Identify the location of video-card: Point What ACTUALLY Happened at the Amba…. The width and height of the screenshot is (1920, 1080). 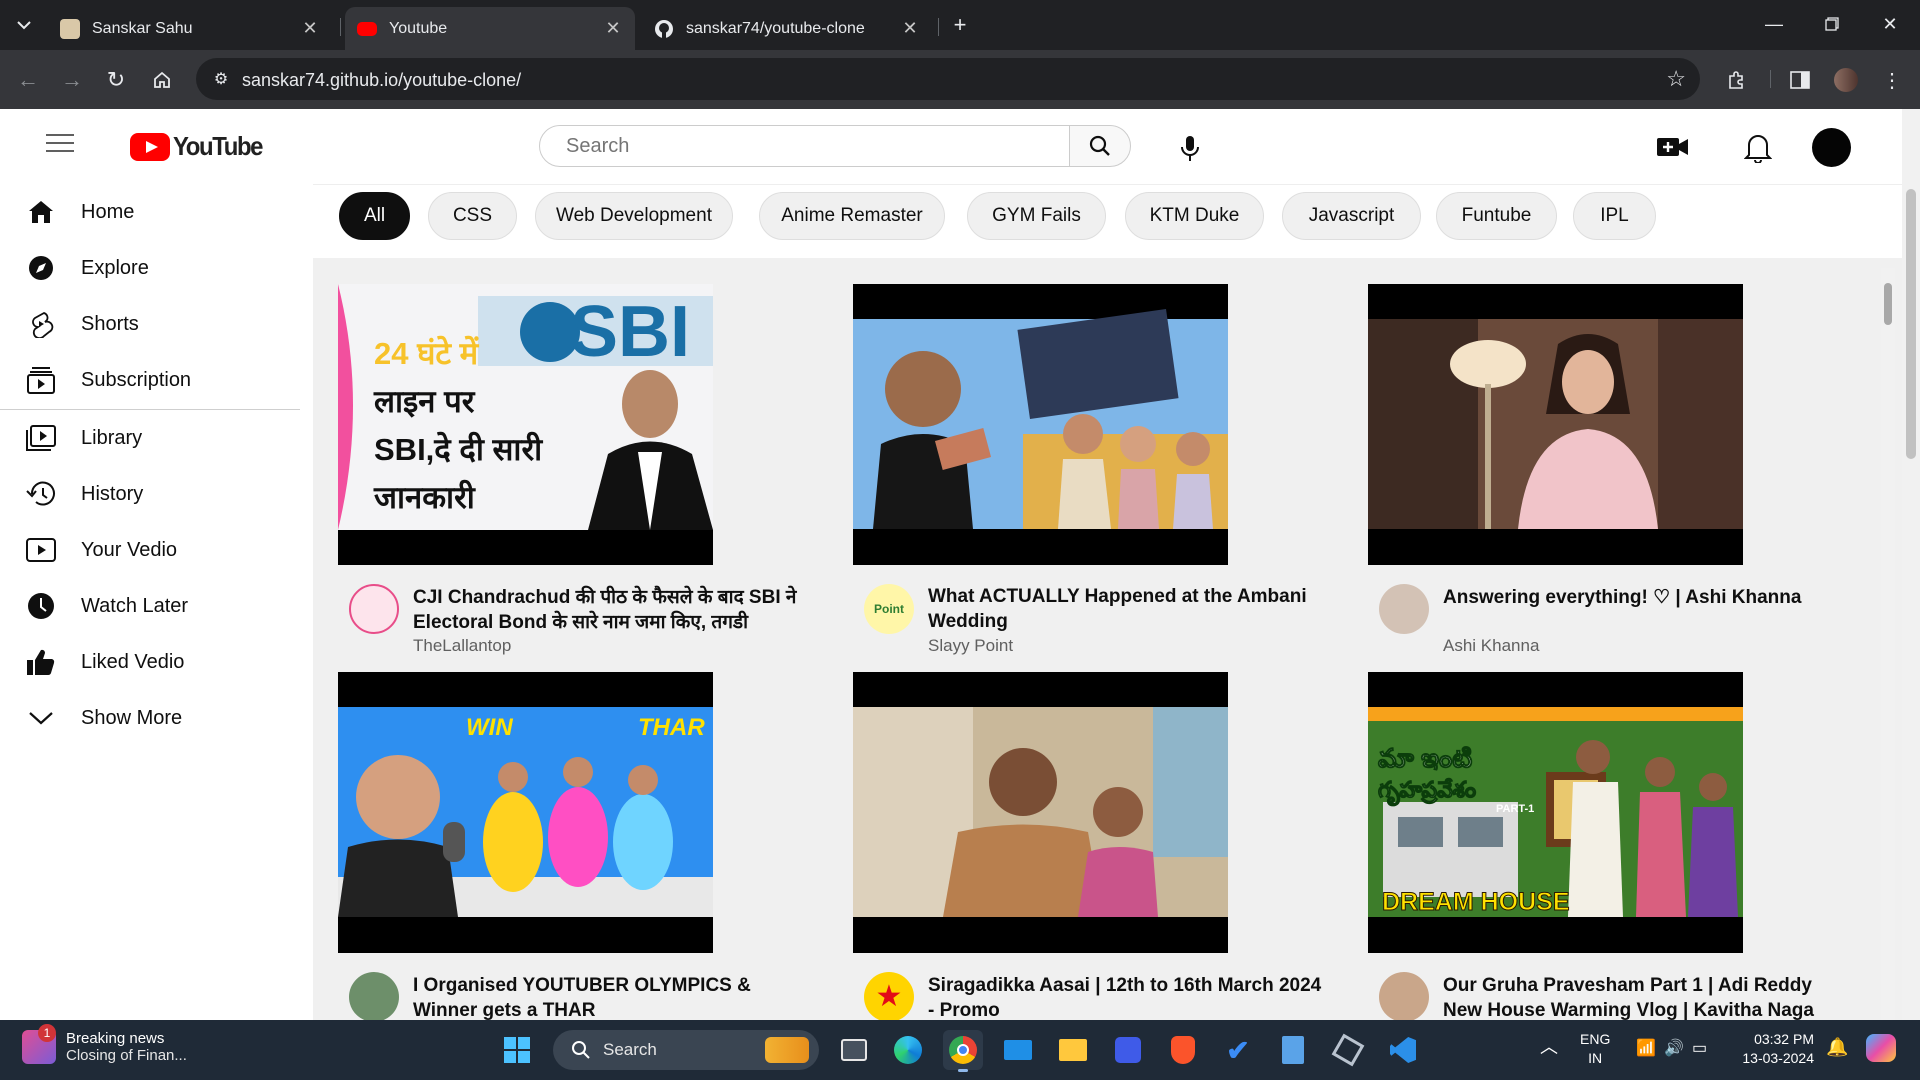
(1068, 456).